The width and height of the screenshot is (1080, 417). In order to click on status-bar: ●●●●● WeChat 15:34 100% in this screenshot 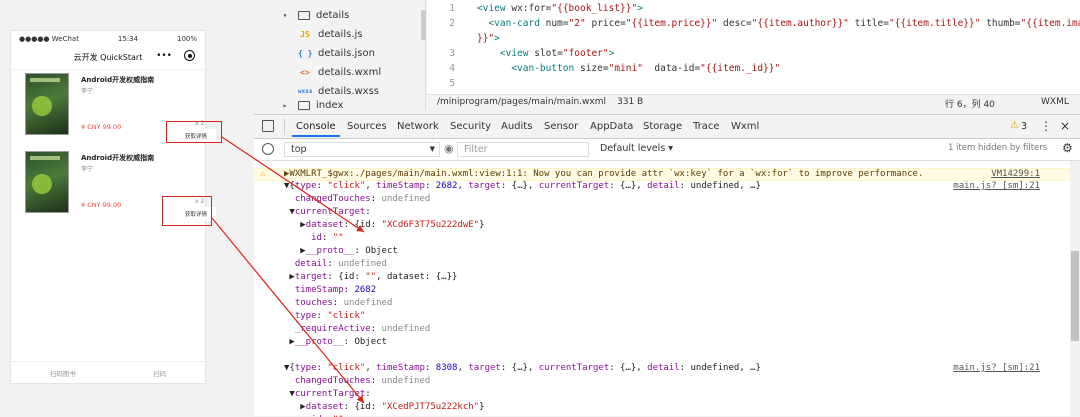, I will do `click(108, 38)`.